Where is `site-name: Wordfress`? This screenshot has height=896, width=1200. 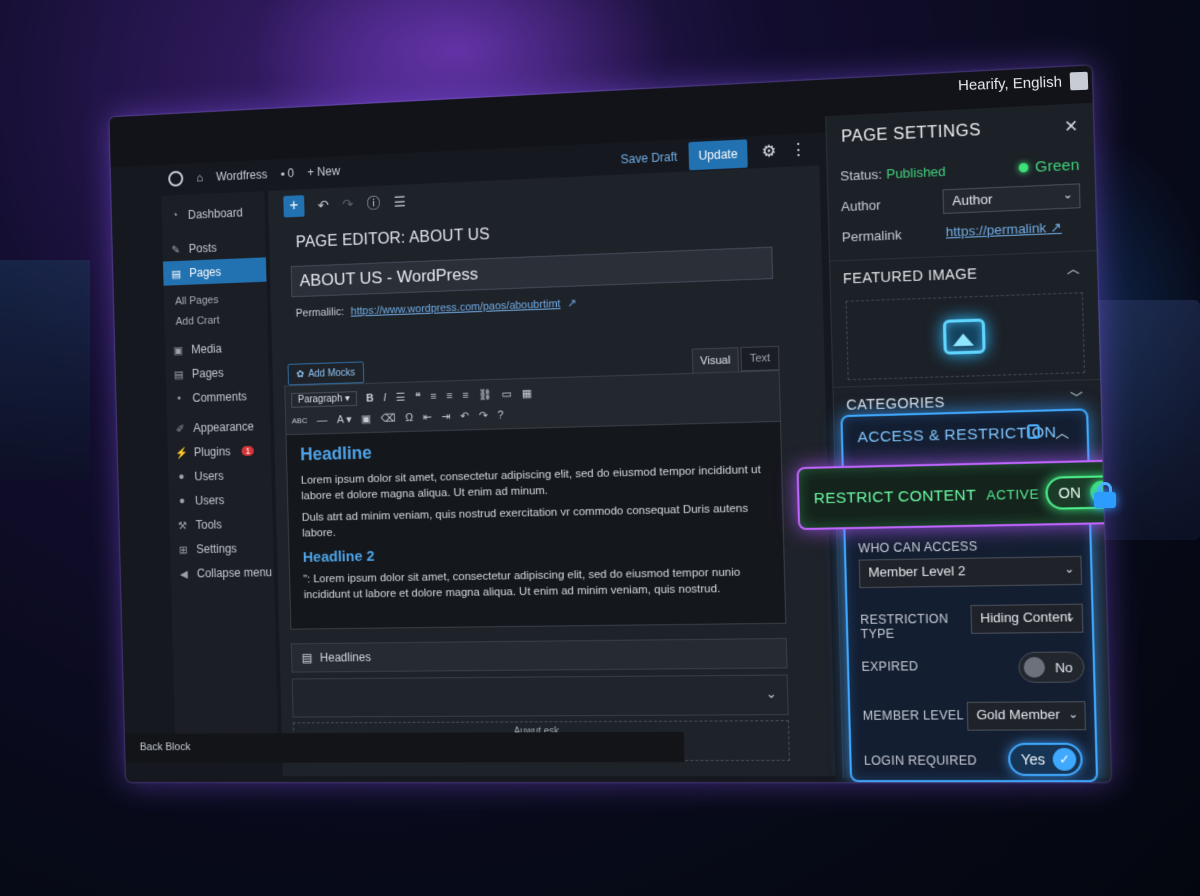 site-name: Wordfress is located at coordinates (242, 176).